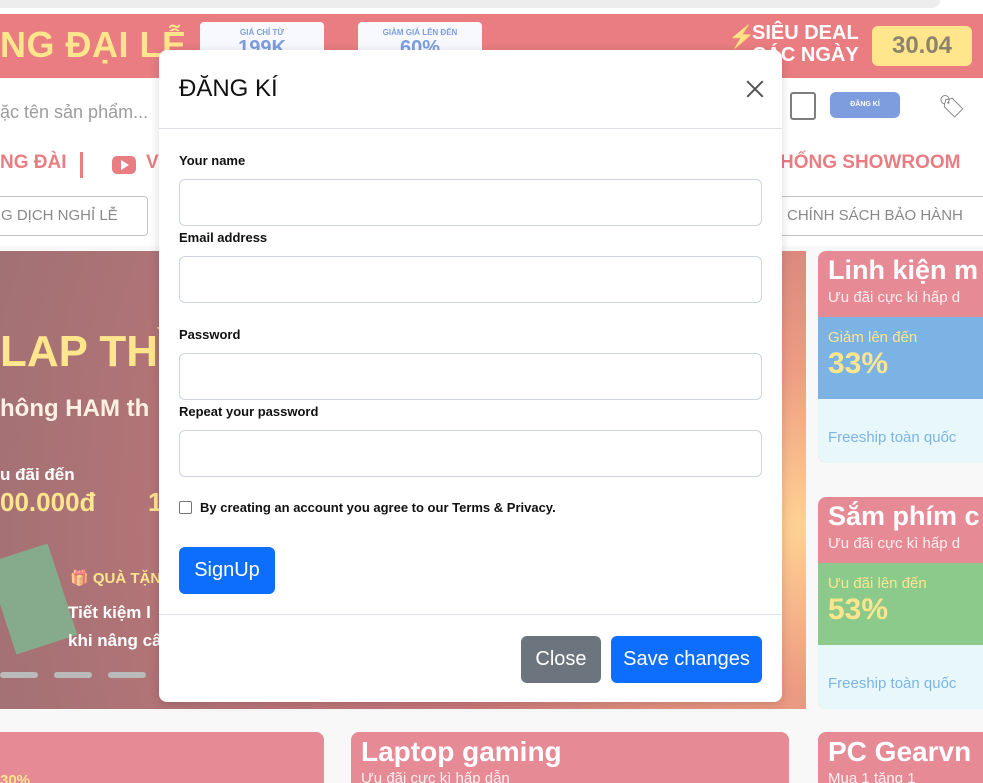 The height and width of the screenshot is (783, 983). What do you see at coordinates (470, 453) in the screenshot?
I see `repeat-password-field` at bounding box center [470, 453].